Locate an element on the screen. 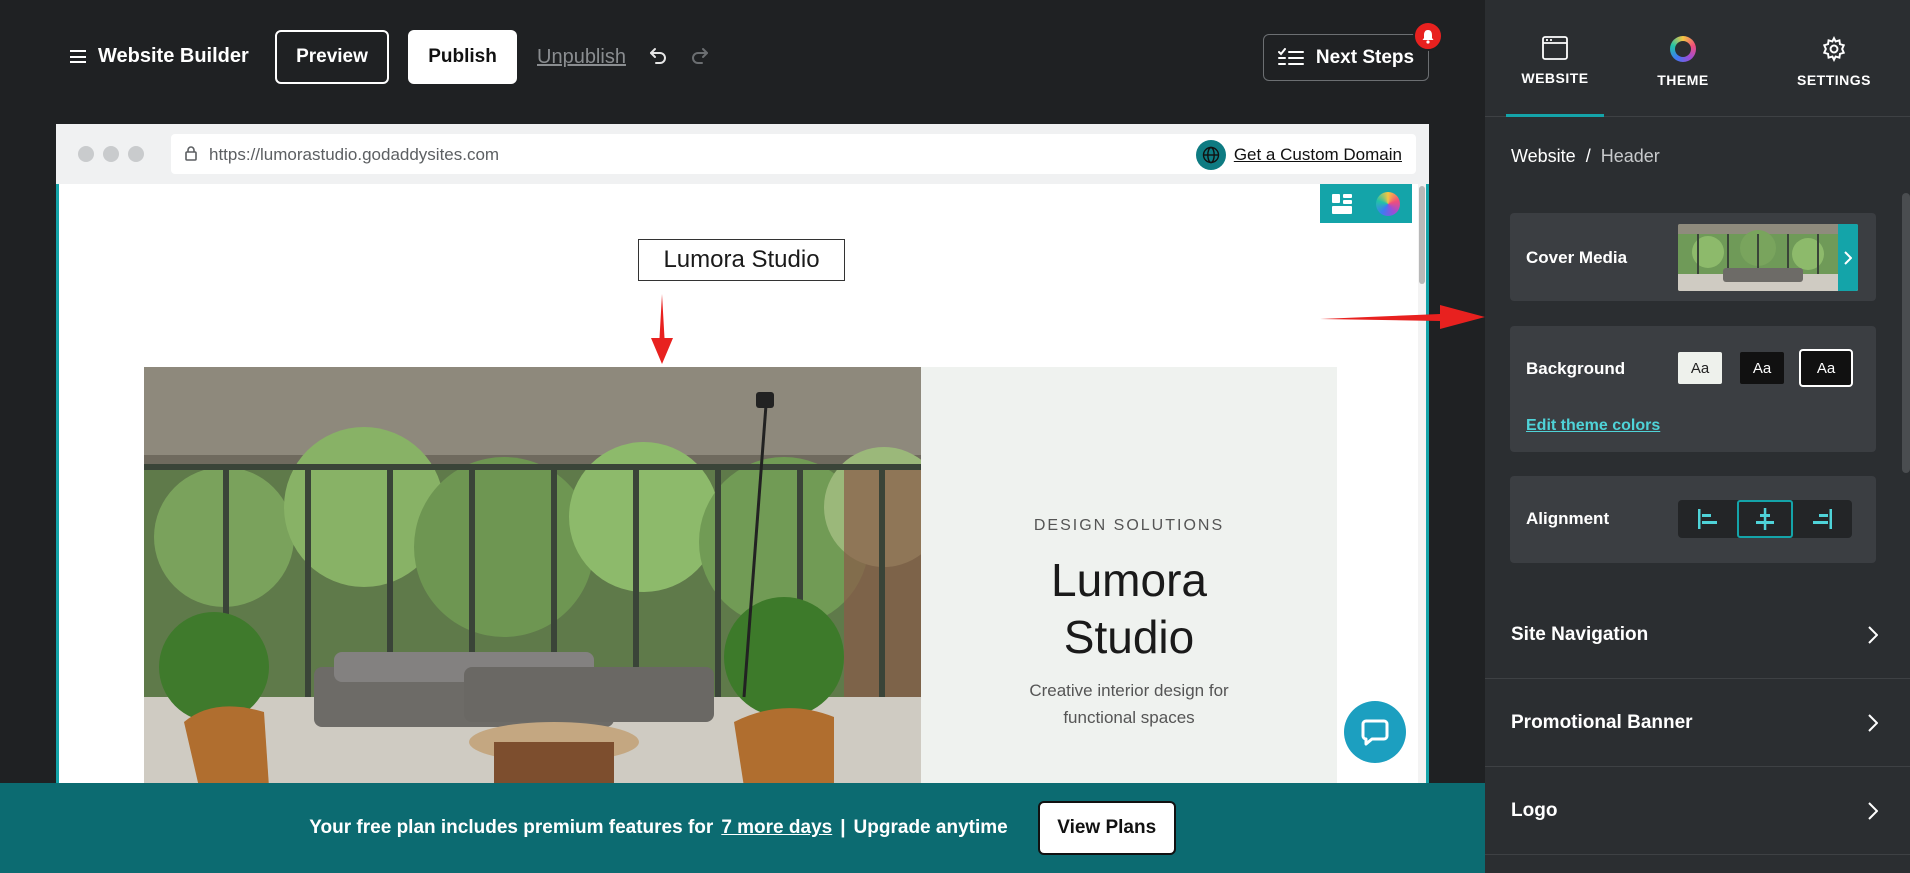 Image resolution: width=1910 pixels, height=873 pixels. tab-settings: SETTINGS is located at coordinates (1834, 58).